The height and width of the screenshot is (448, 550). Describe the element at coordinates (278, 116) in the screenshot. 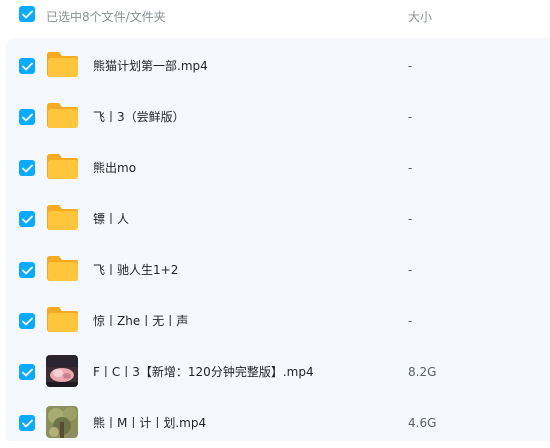

I see `file-row: 飞丨3（尝鲜版） -` at that location.